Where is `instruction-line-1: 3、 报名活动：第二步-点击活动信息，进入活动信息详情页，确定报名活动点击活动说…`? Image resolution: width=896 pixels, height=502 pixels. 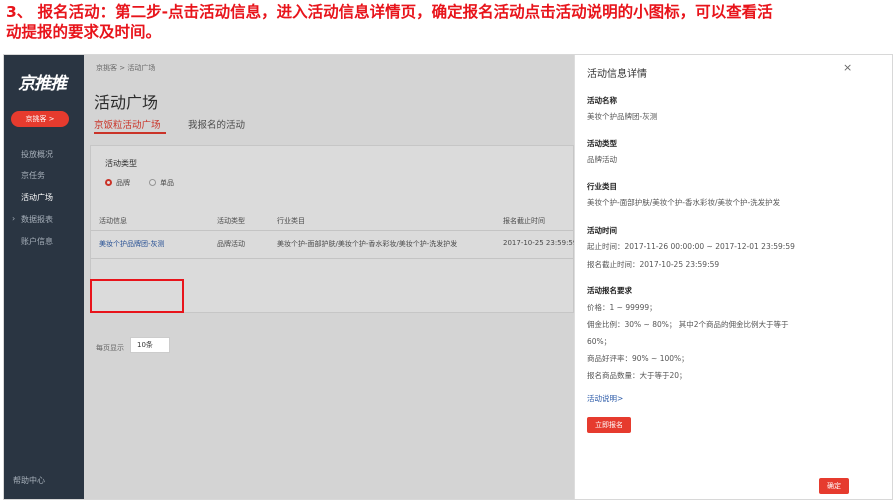 instruction-line-1: 3、 报名活动：第二步-点击活动信息，进入活动信息详情页，确定报名活动点击活动说… is located at coordinates (389, 12).